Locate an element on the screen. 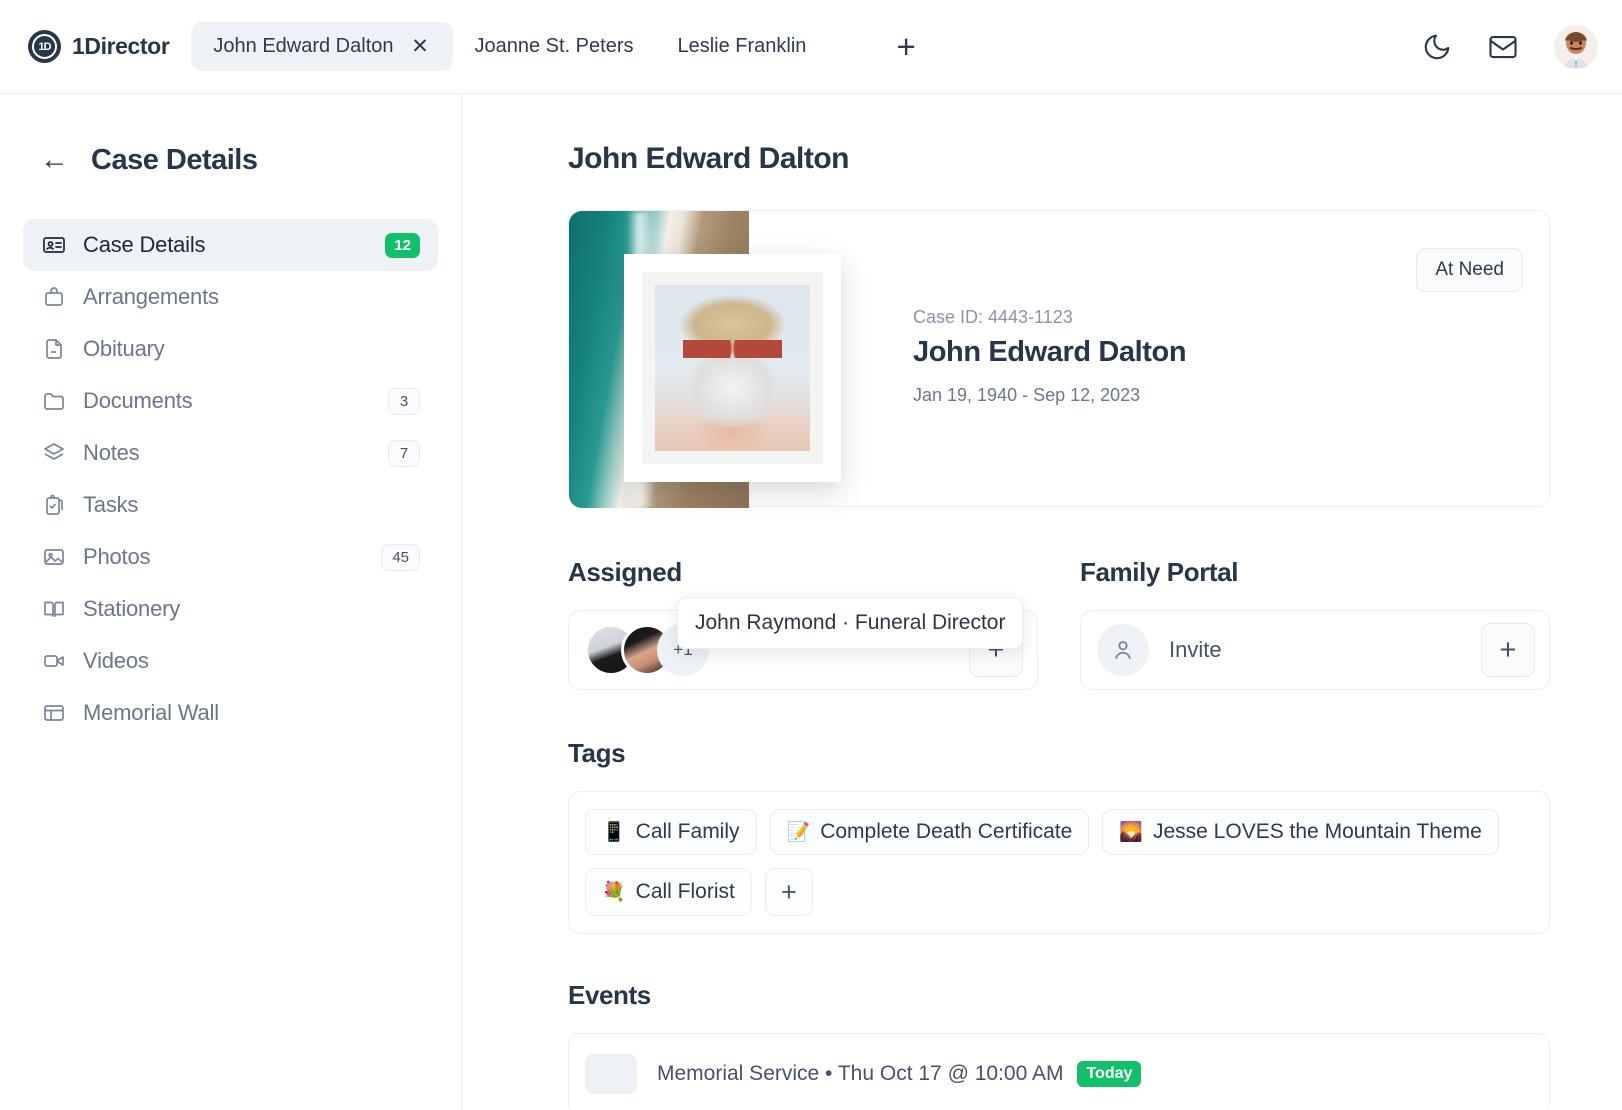 Image resolution: width=1622 pixels, height=1110 pixels. sidebar-item-label: Tasks is located at coordinates (111, 504).